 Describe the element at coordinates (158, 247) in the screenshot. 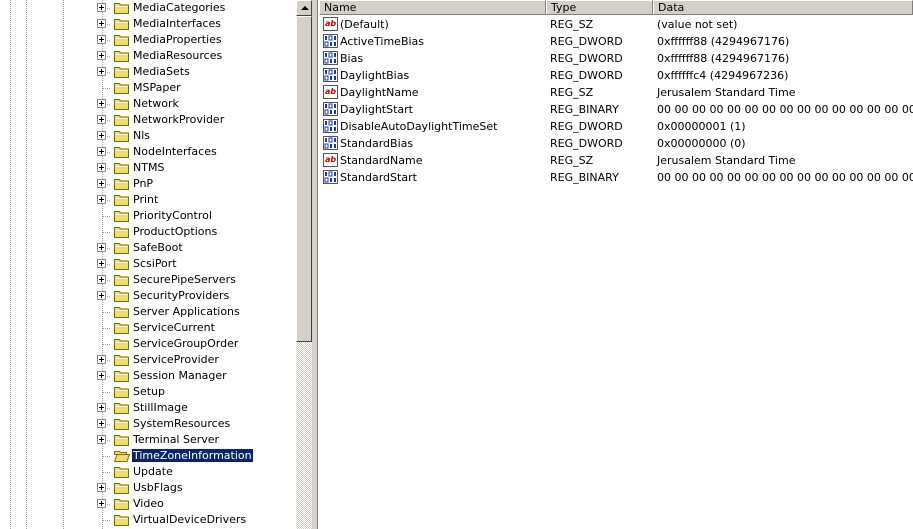

I see `tree-item-label: SafeBoot` at that location.